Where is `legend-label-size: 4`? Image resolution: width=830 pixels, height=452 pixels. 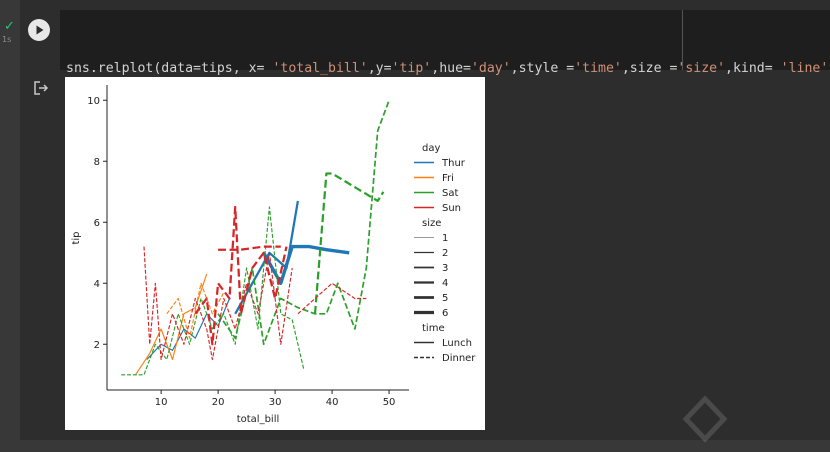
legend-label-size: 4 is located at coordinates (445, 283).